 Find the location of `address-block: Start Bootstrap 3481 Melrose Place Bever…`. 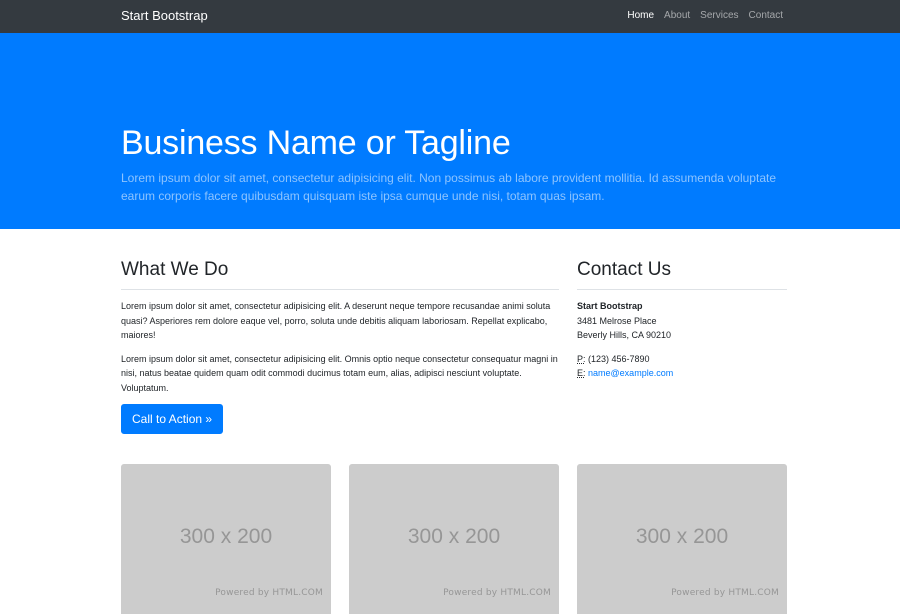

address-block: Start Bootstrap 3481 Melrose Place Bever… is located at coordinates (682, 321).